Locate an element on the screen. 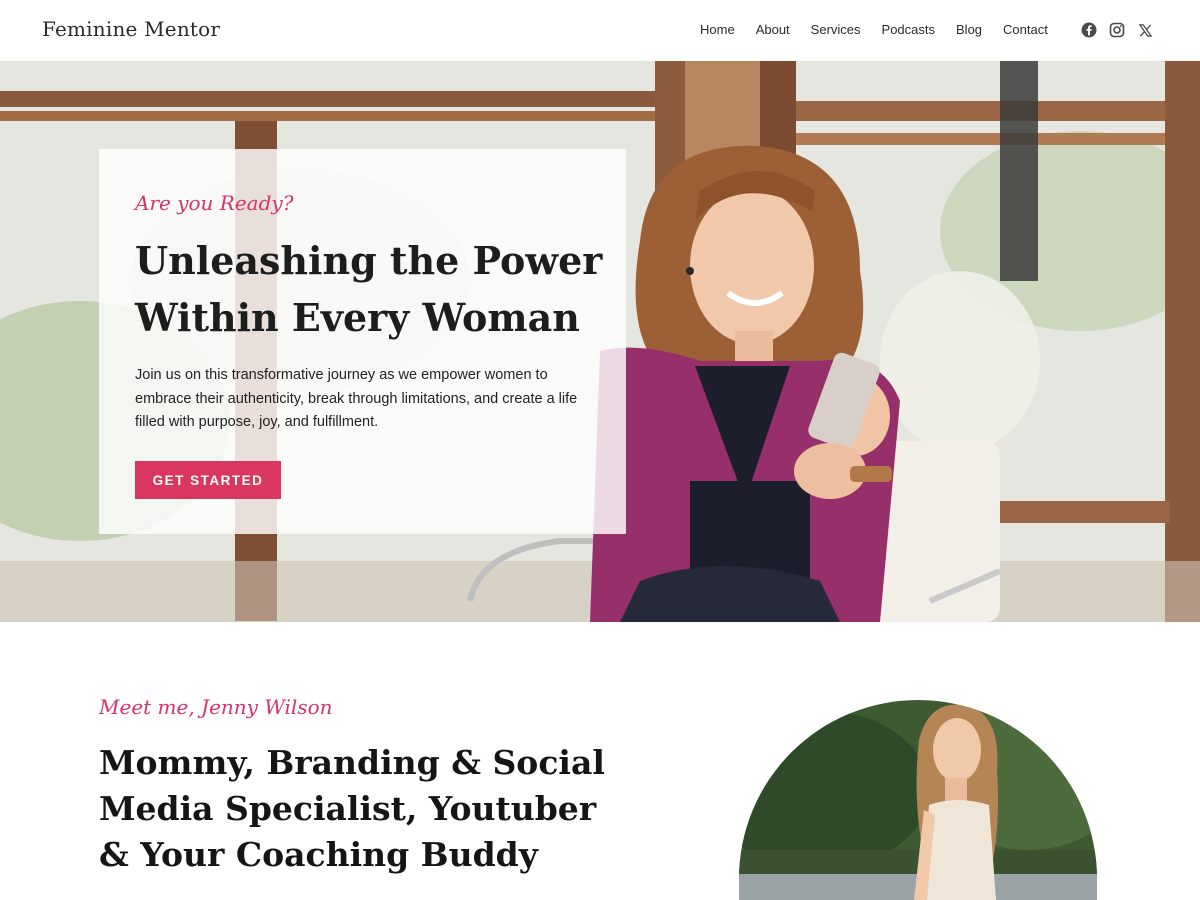  nav-blog: Blog is located at coordinates (969, 29).